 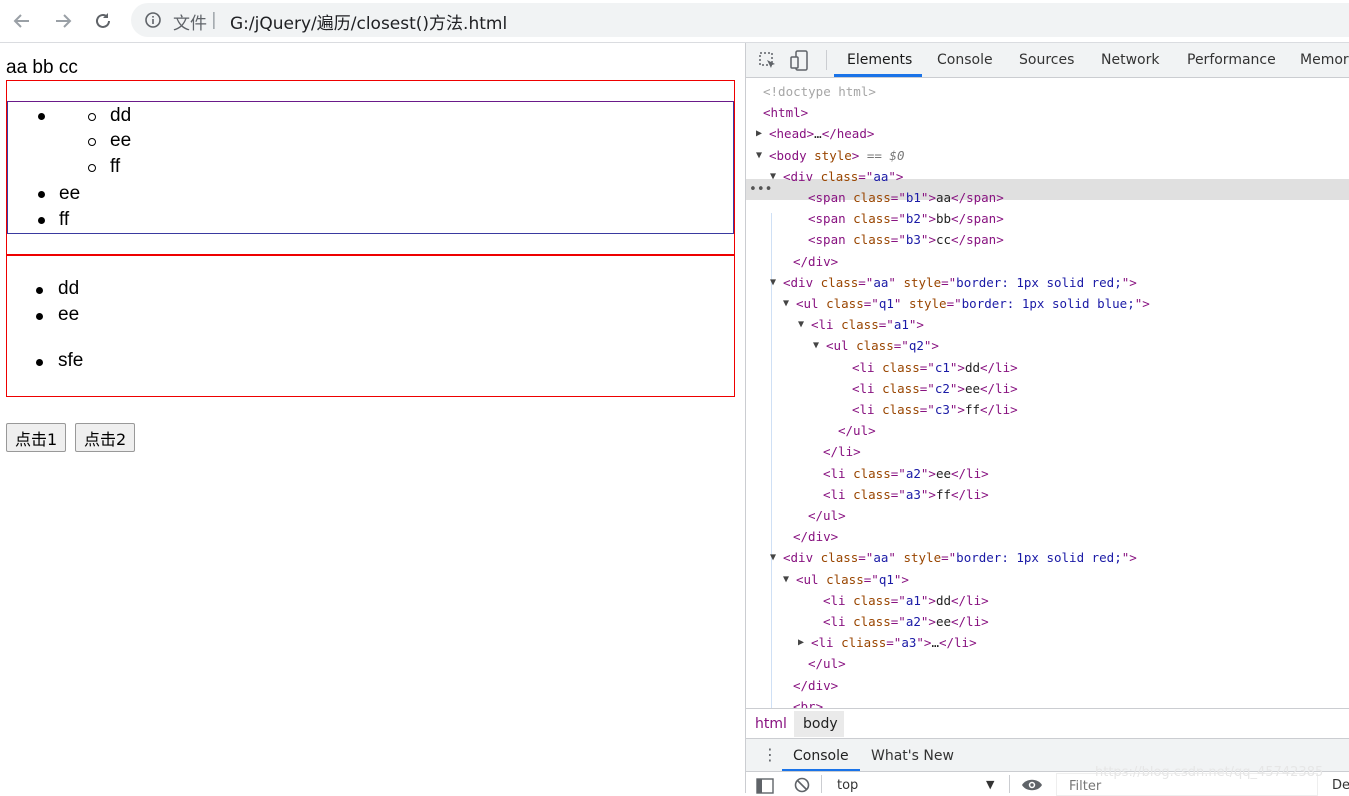 What do you see at coordinates (912, 756) in the screenshot?
I see `drawer-tab-whats-new: What's New` at bounding box center [912, 756].